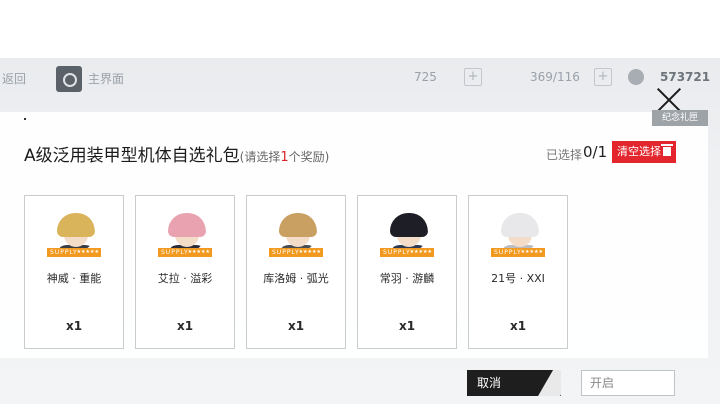 This screenshot has width=720, height=404. Describe the element at coordinates (555, 77) in the screenshot. I see `resource-2-value: 369/116` at that location.